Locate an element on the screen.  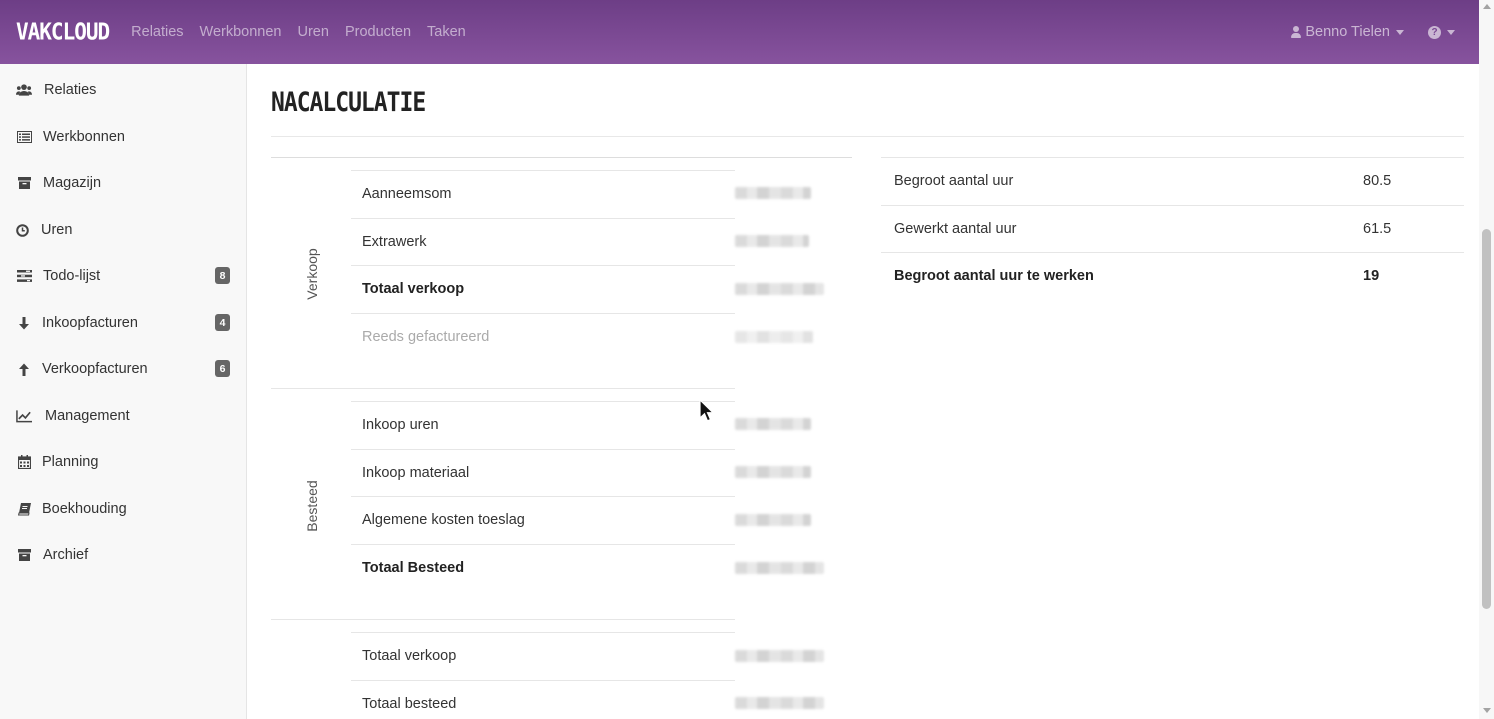
sidebar-item-inkoopfacturen: Inkoopfacturen 4 is located at coordinates (123, 323).